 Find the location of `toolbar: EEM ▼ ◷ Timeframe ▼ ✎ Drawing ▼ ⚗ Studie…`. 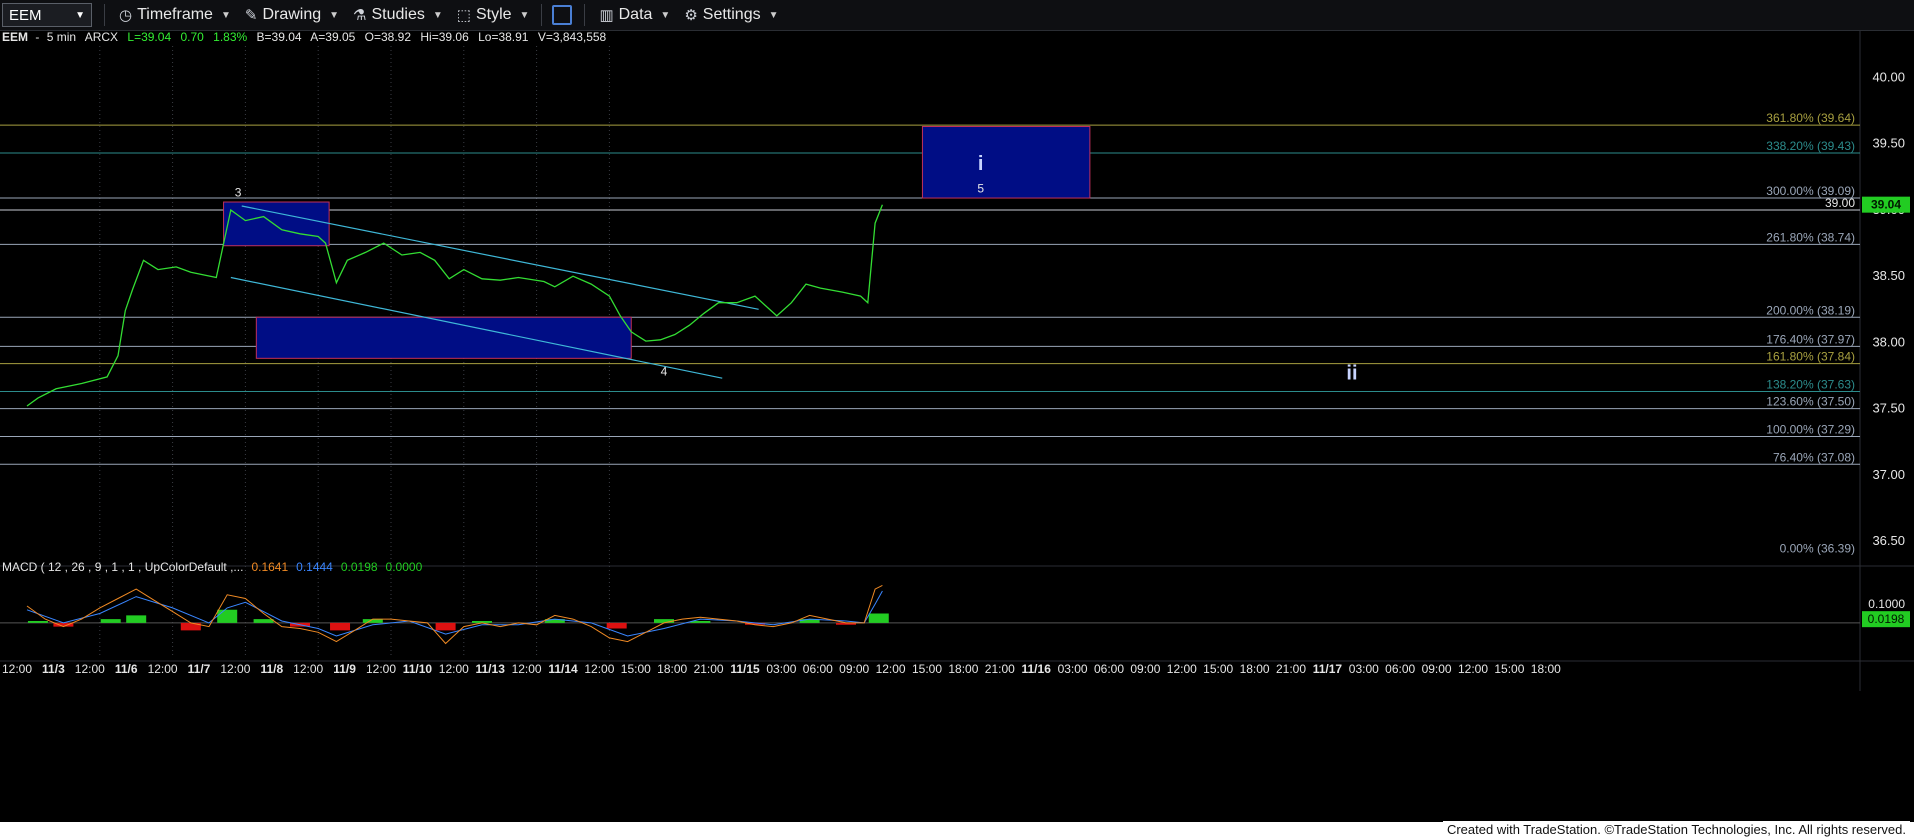

toolbar: EEM ▼ ◷ Timeframe ▼ ✎ Drawing ▼ ⚗ Studie… is located at coordinates (957, 15).